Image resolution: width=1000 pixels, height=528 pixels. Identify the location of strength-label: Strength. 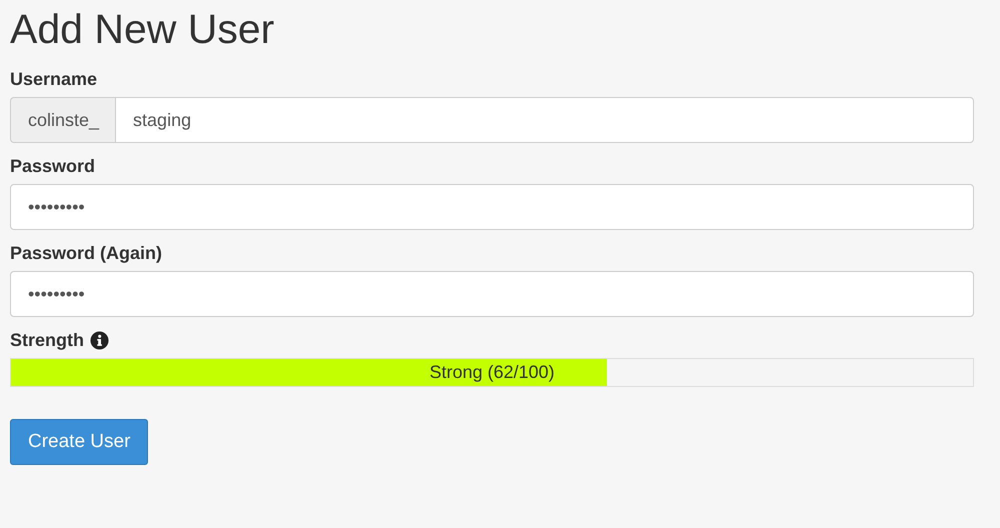
(47, 340).